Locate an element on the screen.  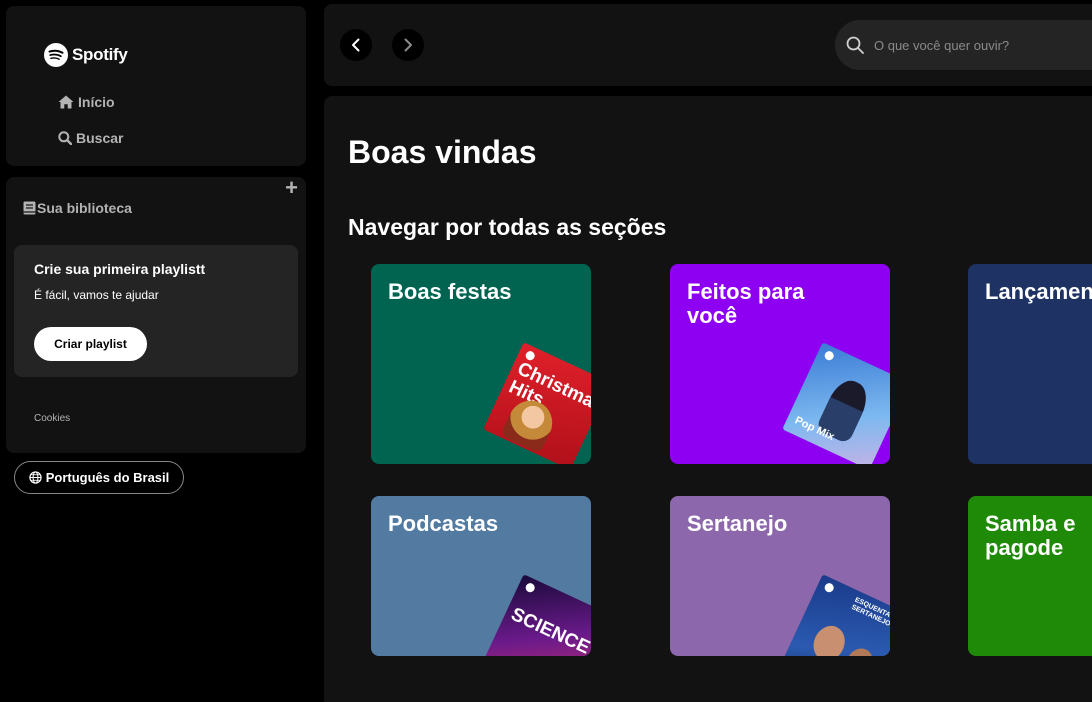
sidebar-item-label: Buscar is located at coordinates (100, 138).